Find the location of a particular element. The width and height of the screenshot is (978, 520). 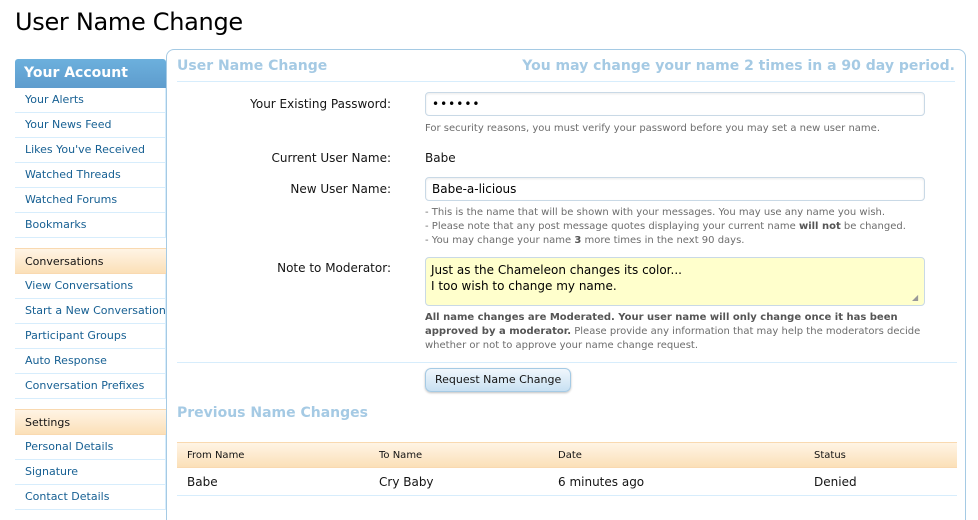

password-field is located at coordinates (675, 104).